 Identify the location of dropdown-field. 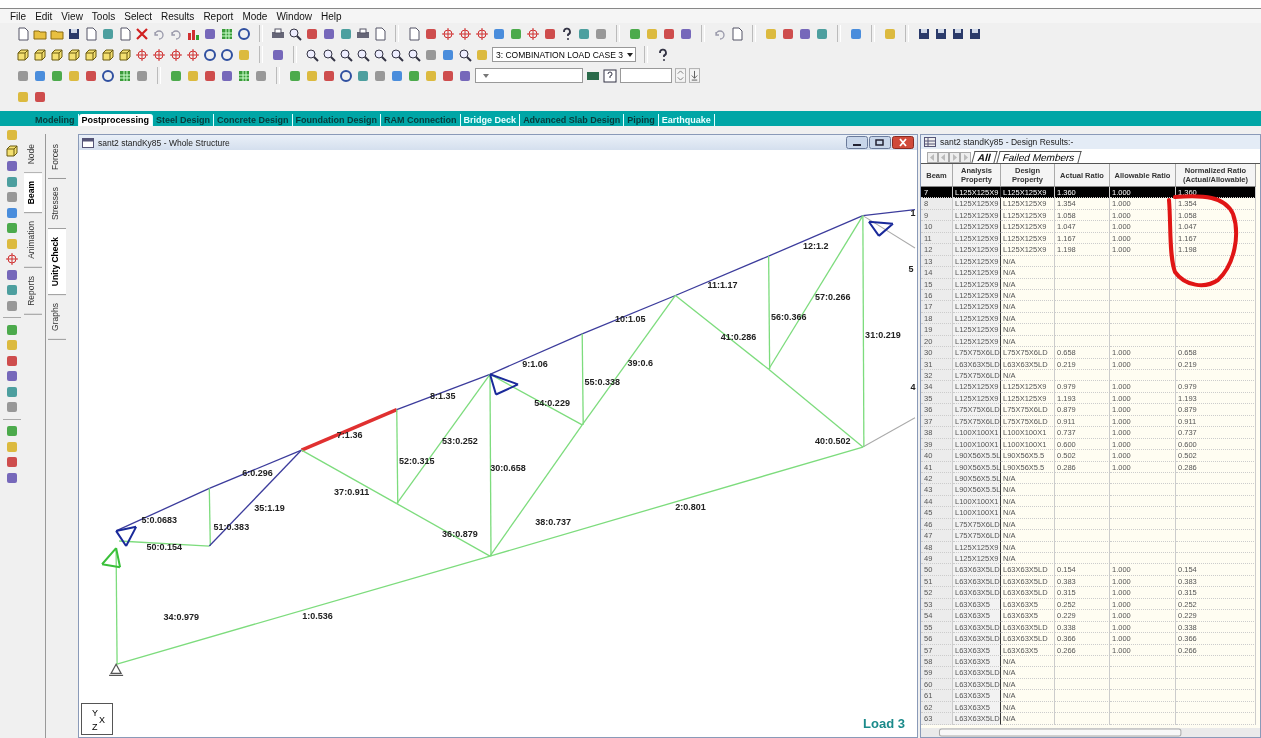
(529, 75).